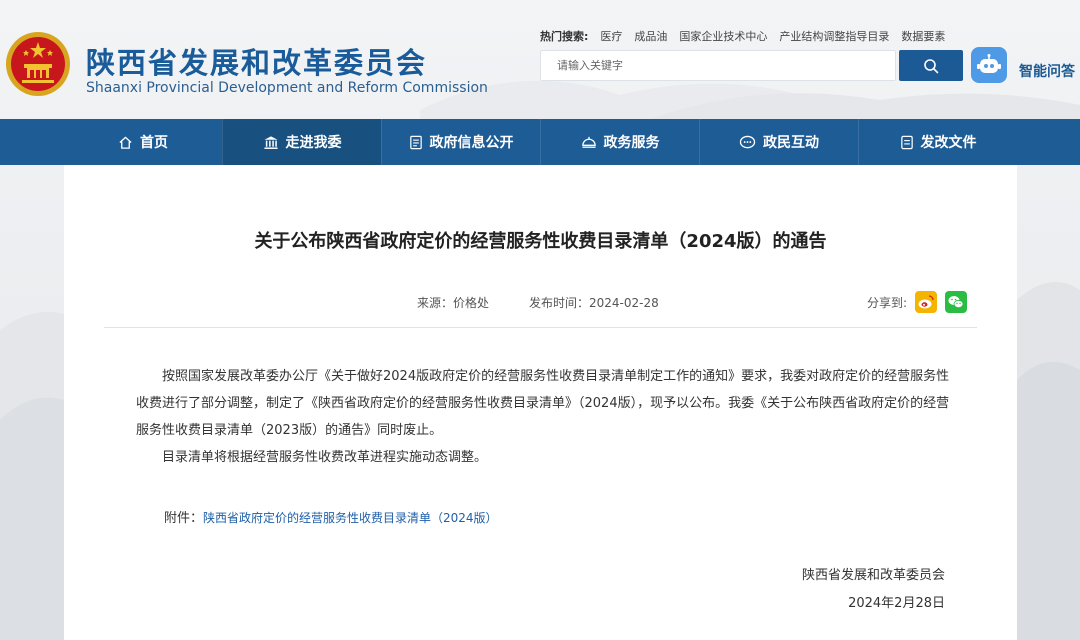  I want to click on search-input, so click(718, 65).